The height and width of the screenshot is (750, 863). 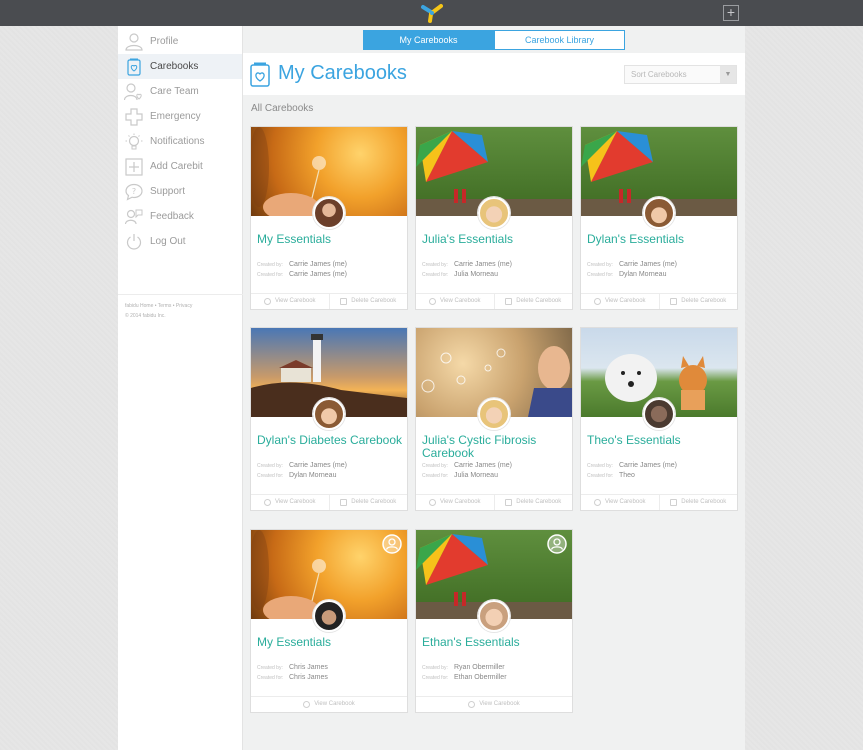 I want to click on carebook-logo-icon, so click(x=432, y=13).